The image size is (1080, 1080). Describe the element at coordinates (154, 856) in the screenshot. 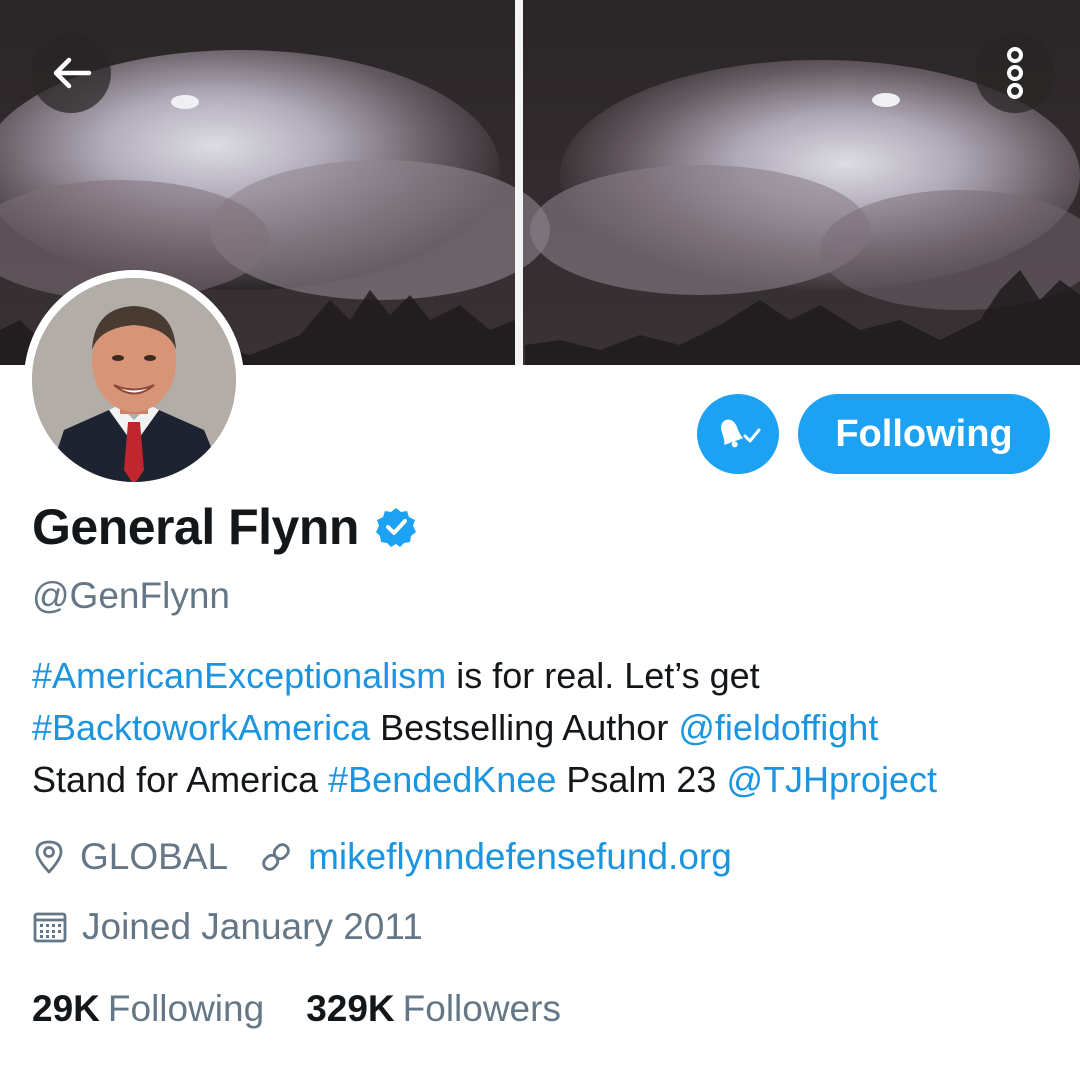

I see `profile-location: GLOBAL` at that location.